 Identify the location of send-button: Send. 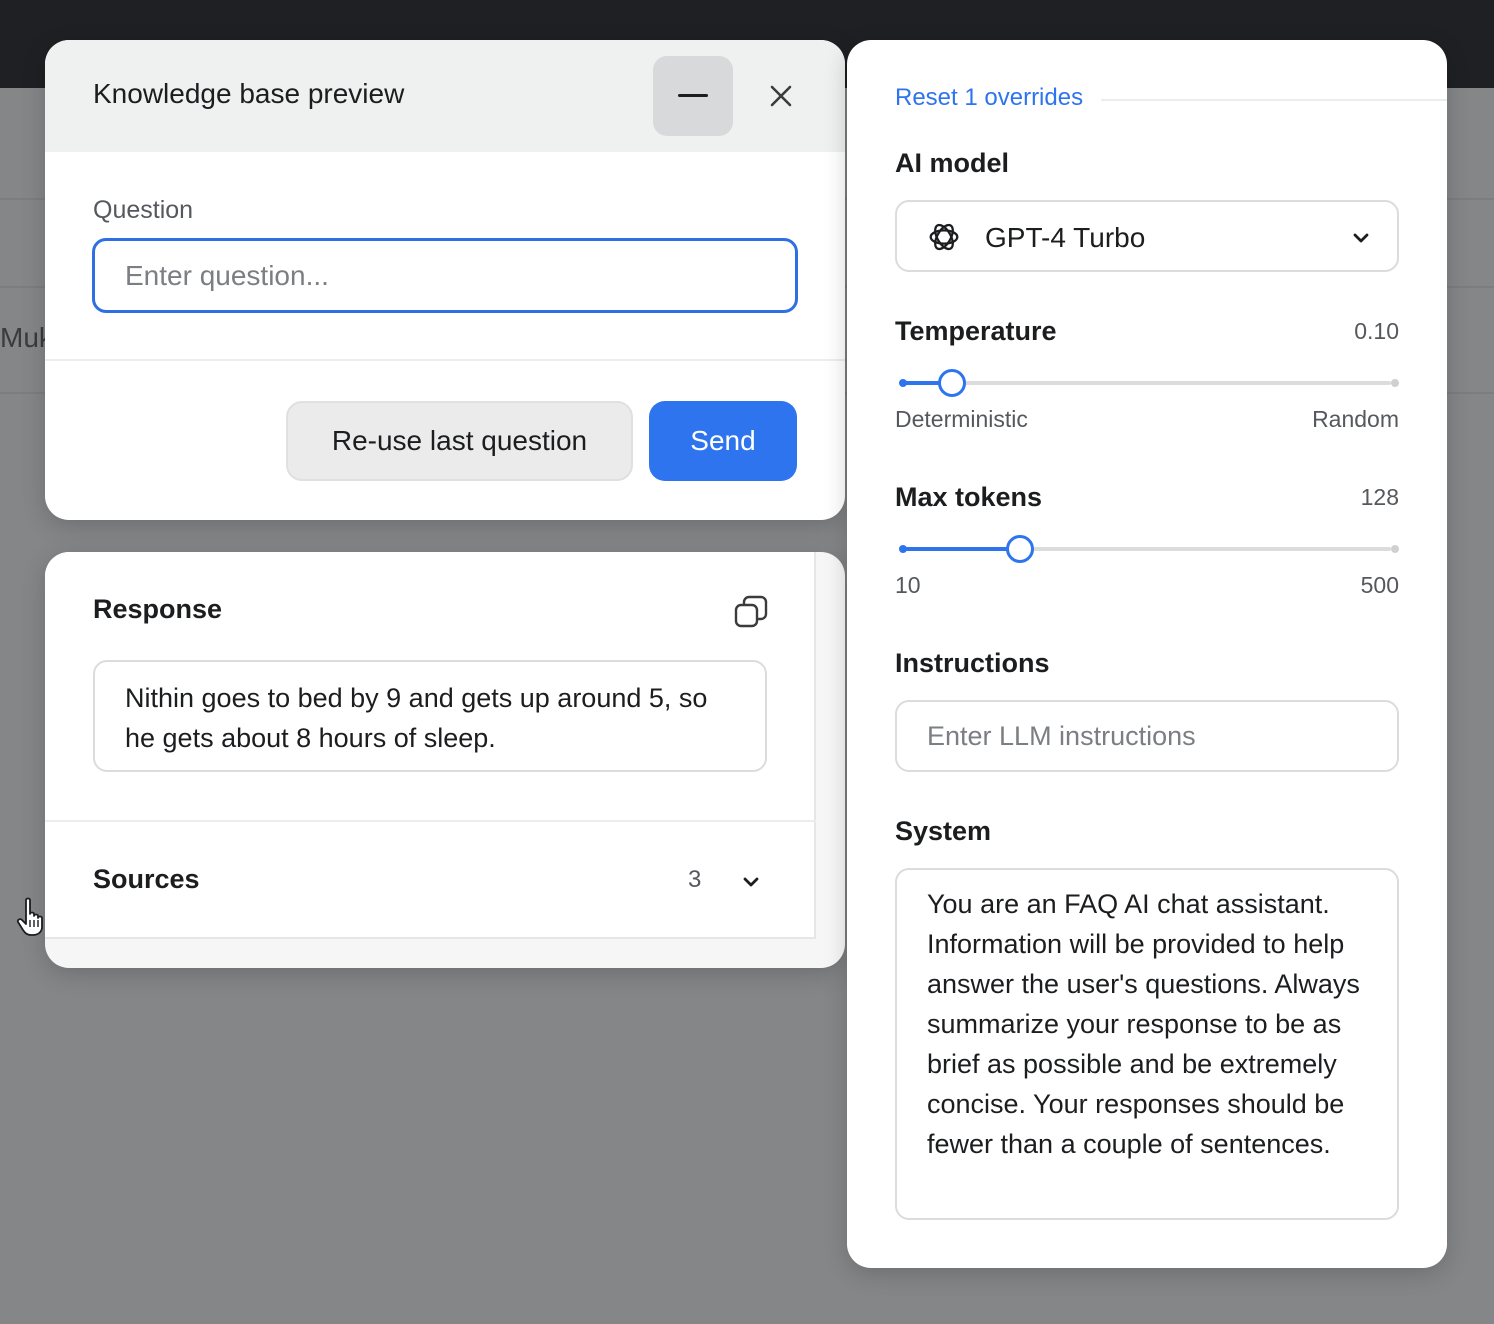
(723, 441).